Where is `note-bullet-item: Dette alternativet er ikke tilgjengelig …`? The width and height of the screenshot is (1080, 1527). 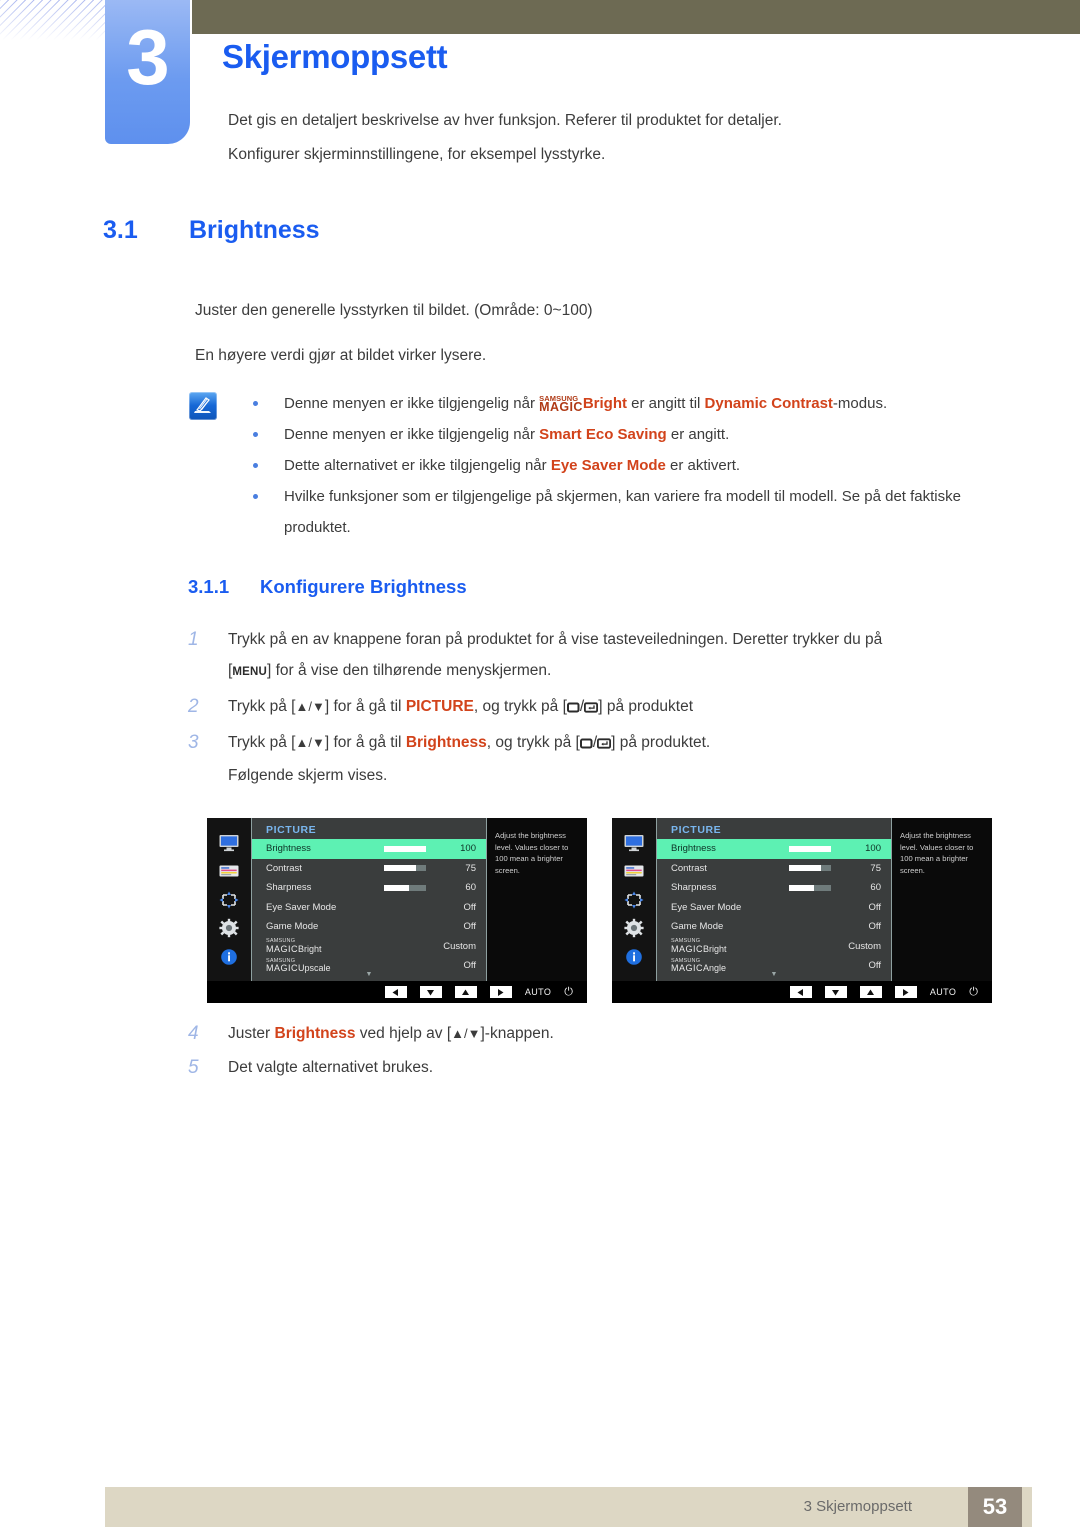 note-bullet-item: Dette alternativet er ikke tilgjengelig … is located at coordinates (617, 465).